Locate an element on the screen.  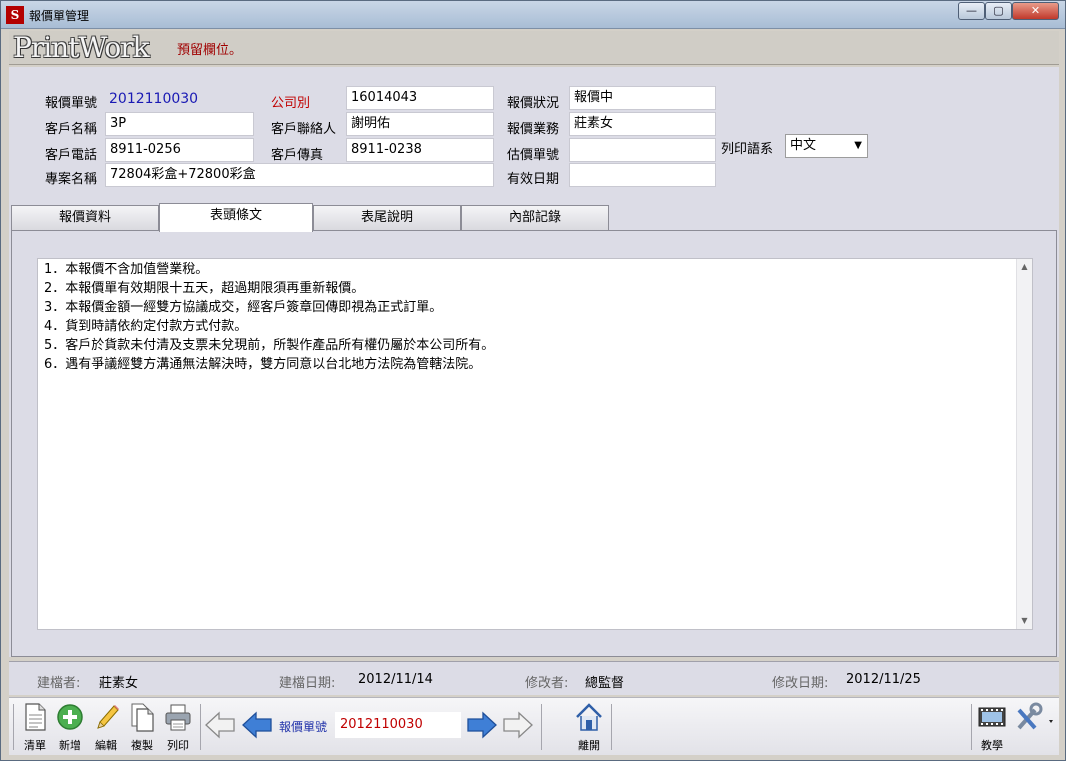
contact-field: 謝明佑 is located at coordinates (420, 124).